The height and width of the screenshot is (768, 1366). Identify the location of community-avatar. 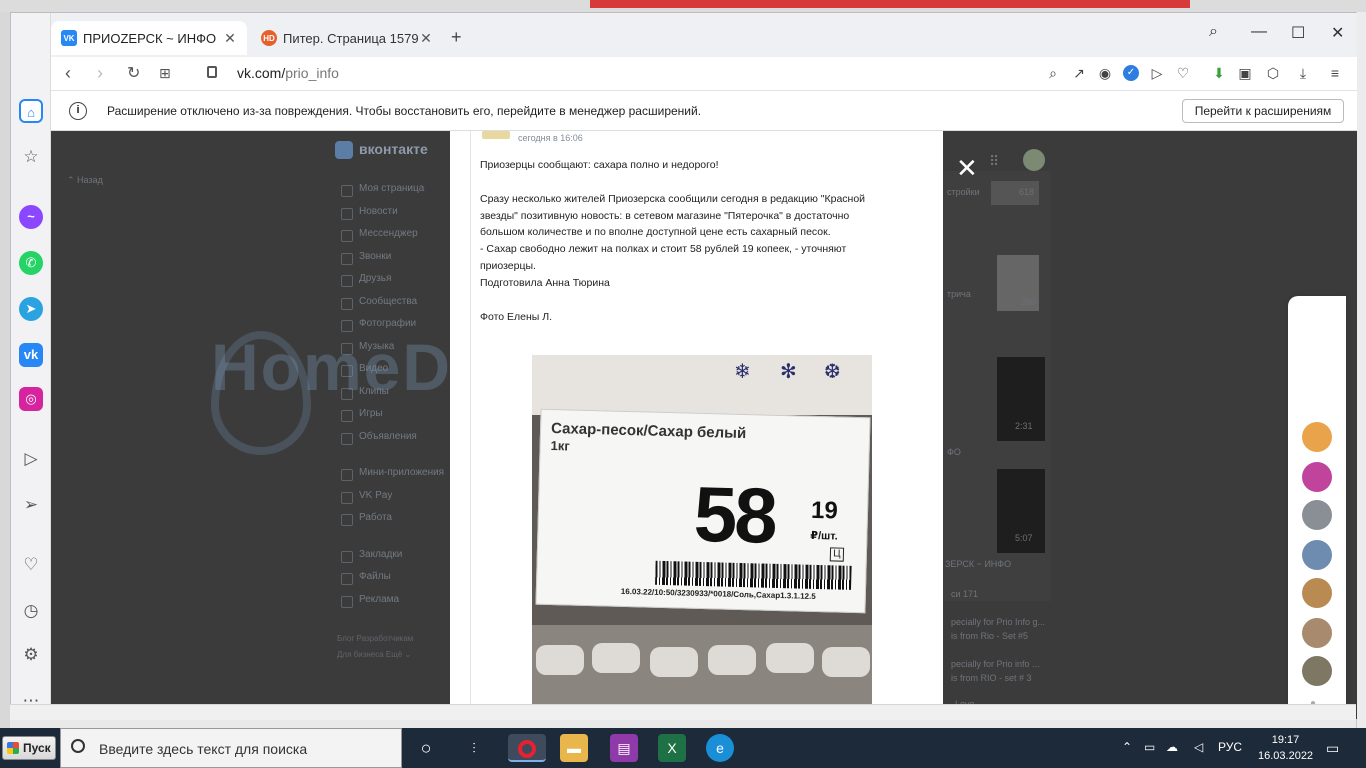
(496, 135).